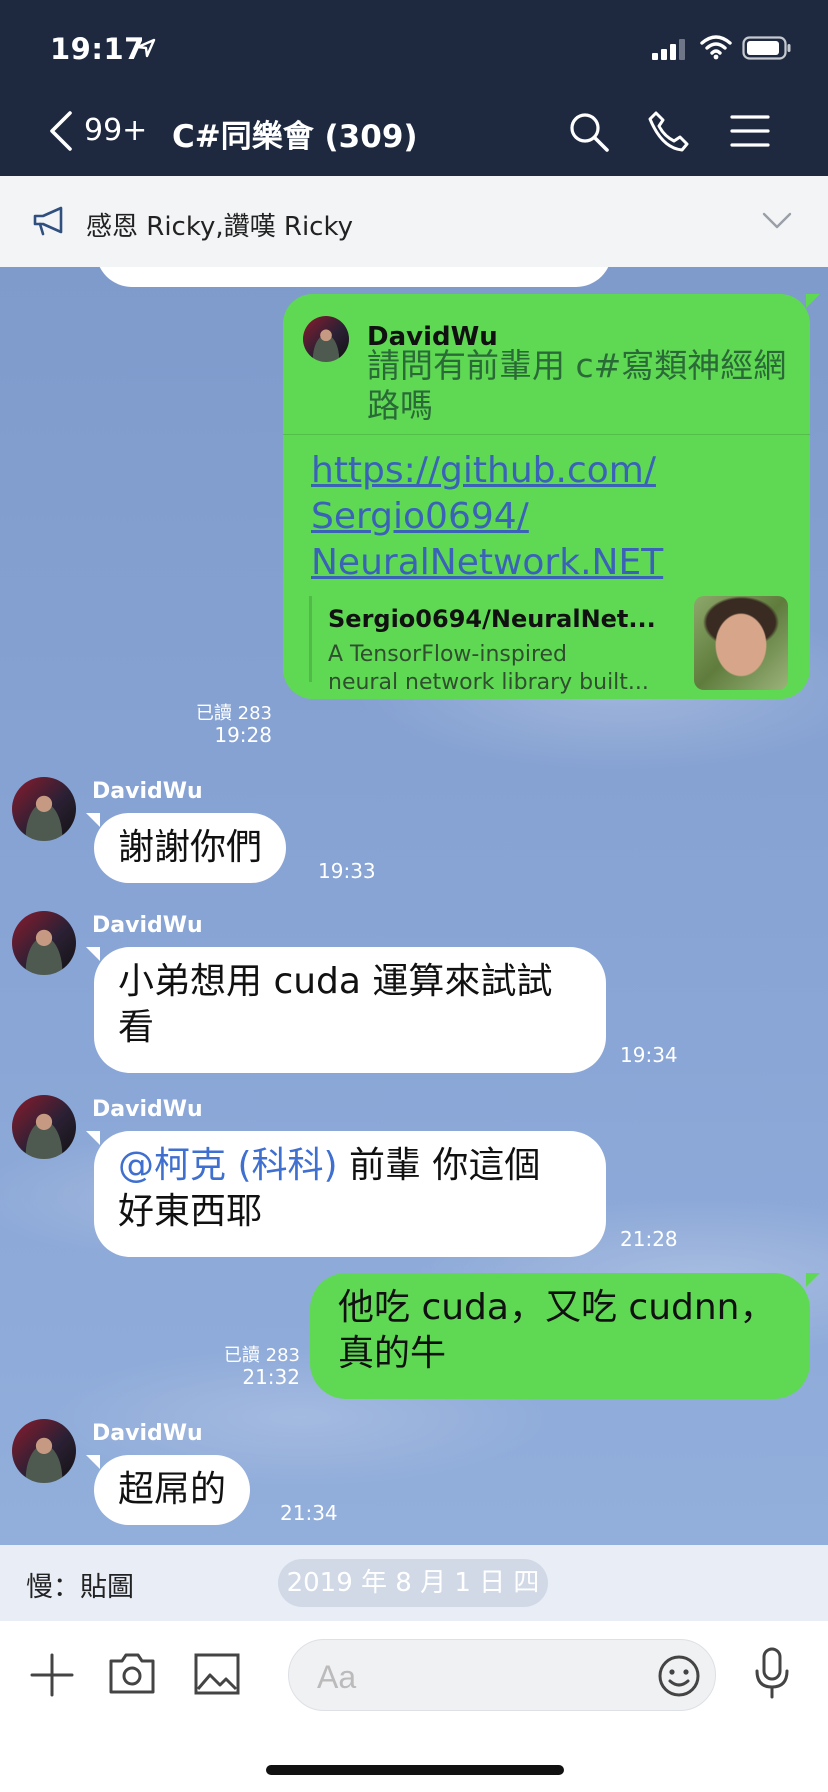 The width and height of the screenshot is (828, 1792). What do you see at coordinates (467, 1677) in the screenshot?
I see `message-text-field` at bounding box center [467, 1677].